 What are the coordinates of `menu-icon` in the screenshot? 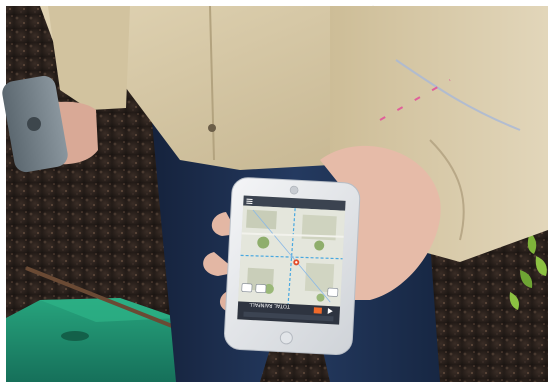 It's located at (249, 201).